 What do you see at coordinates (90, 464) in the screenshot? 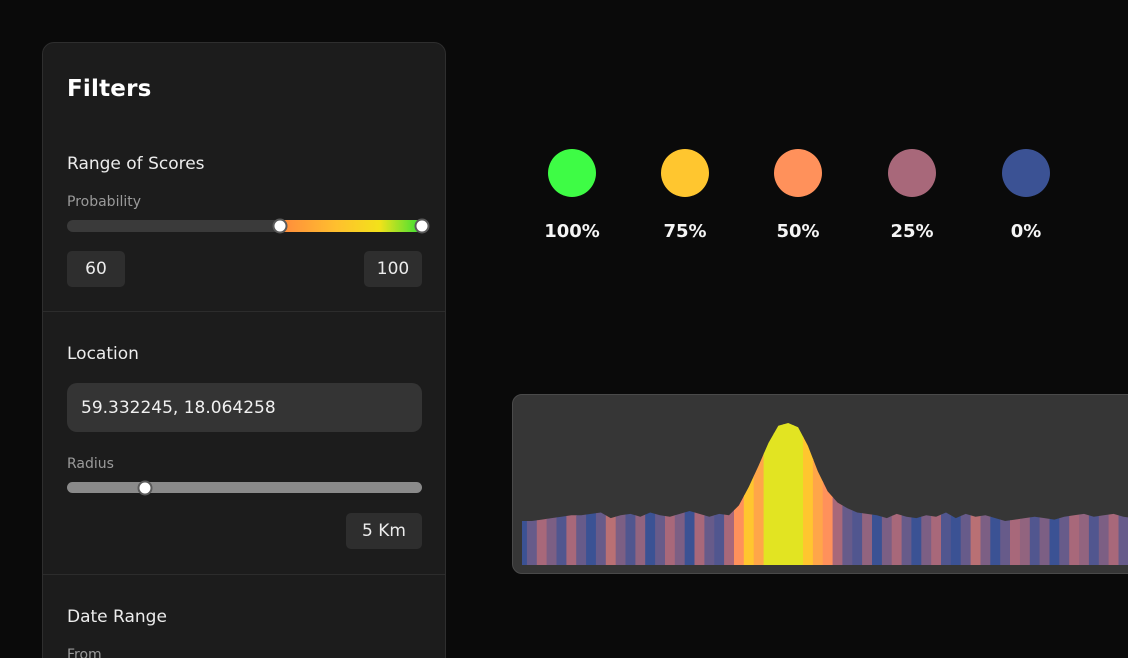
I see `radius-label: Radius` at bounding box center [90, 464].